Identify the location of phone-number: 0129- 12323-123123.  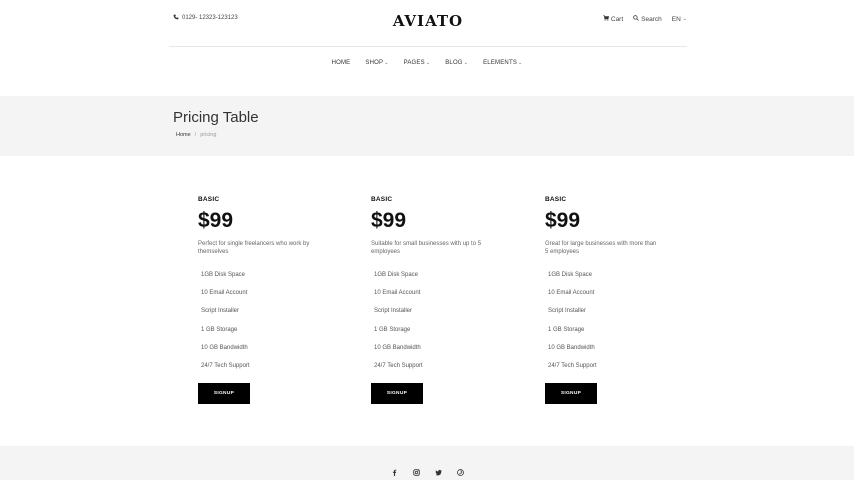
(210, 18).